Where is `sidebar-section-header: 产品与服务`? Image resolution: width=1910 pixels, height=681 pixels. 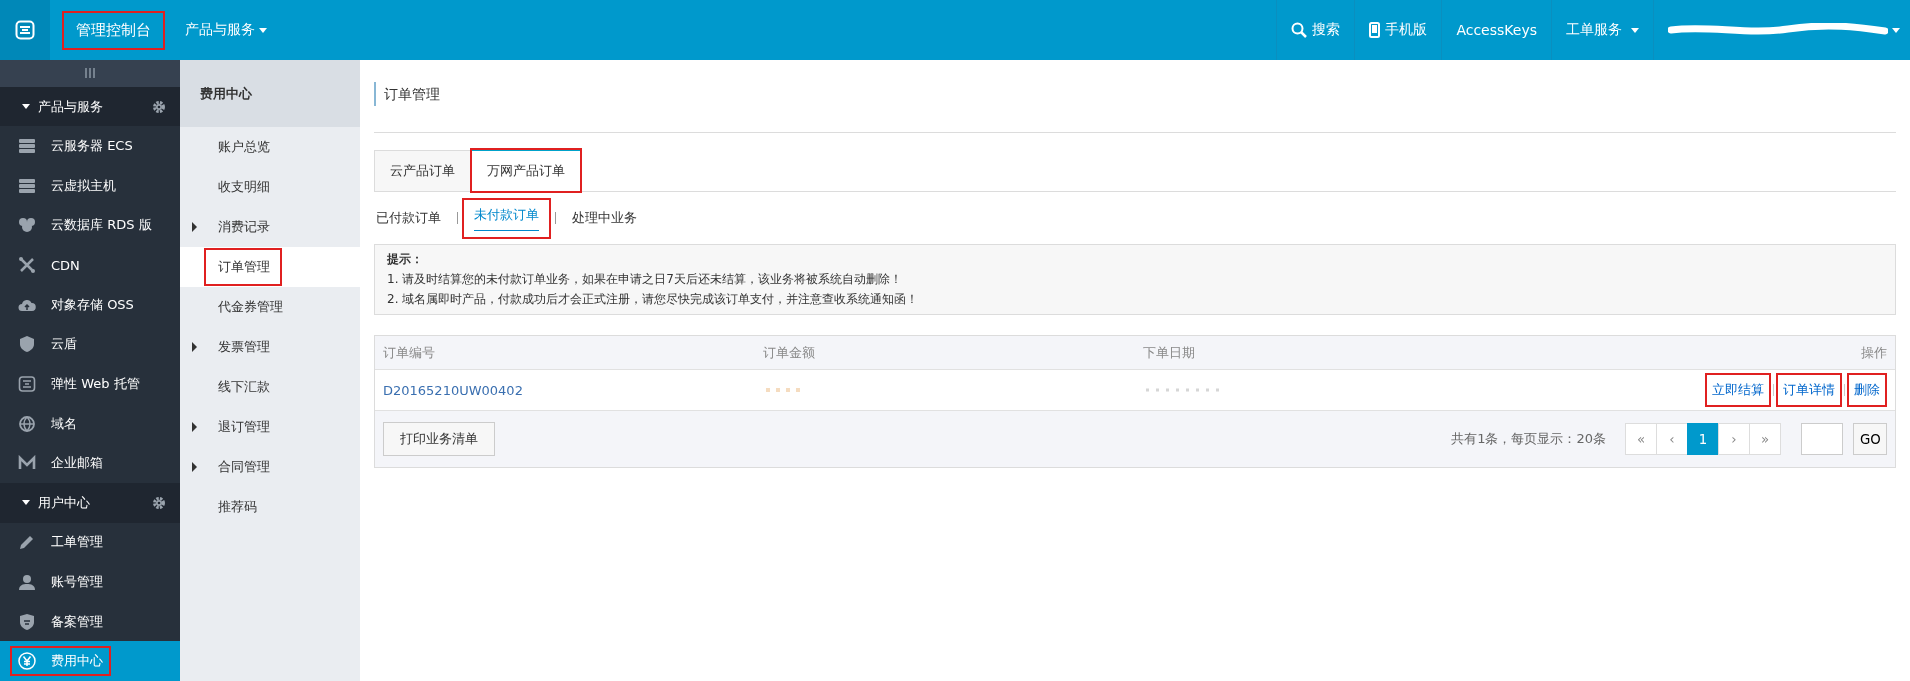
sidebar-section-header: 产品与服务 is located at coordinates (90, 106).